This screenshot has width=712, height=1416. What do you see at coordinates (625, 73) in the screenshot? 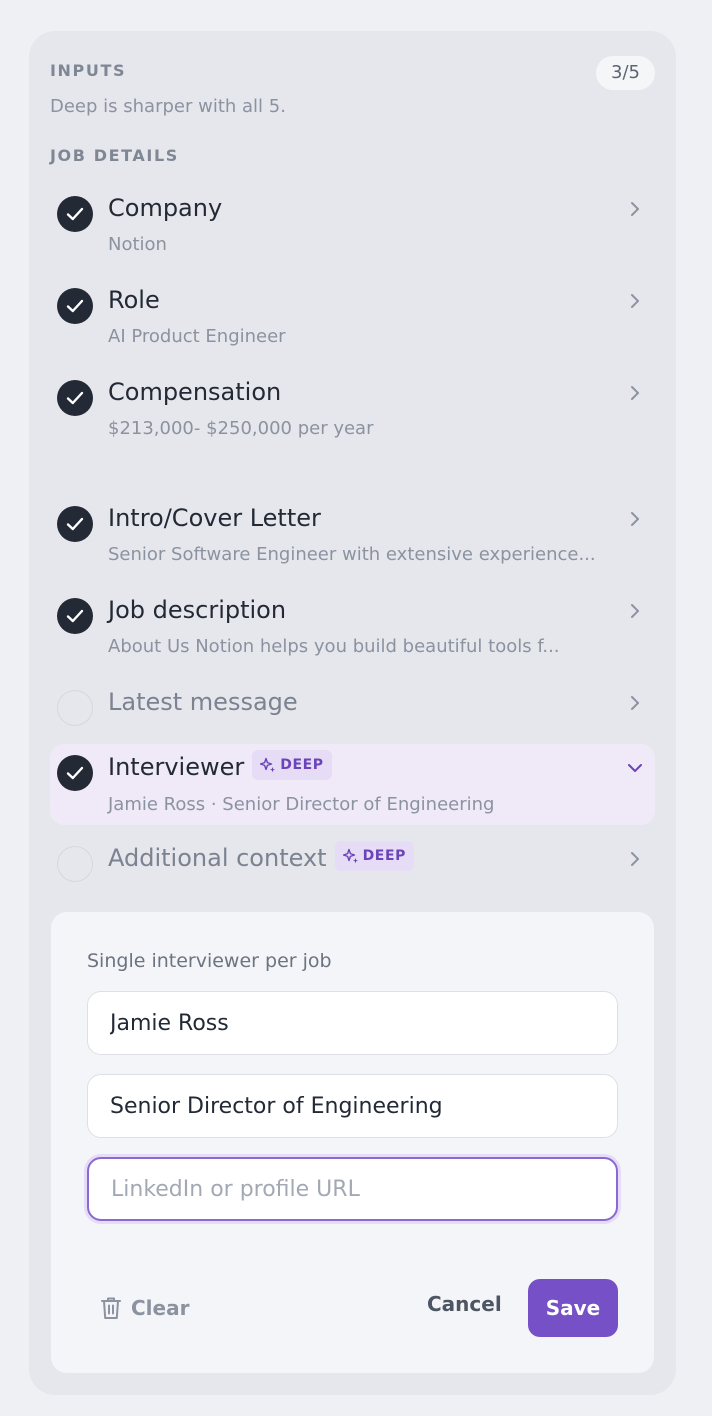
I see `inputs-counter-badge: 3/5` at bounding box center [625, 73].